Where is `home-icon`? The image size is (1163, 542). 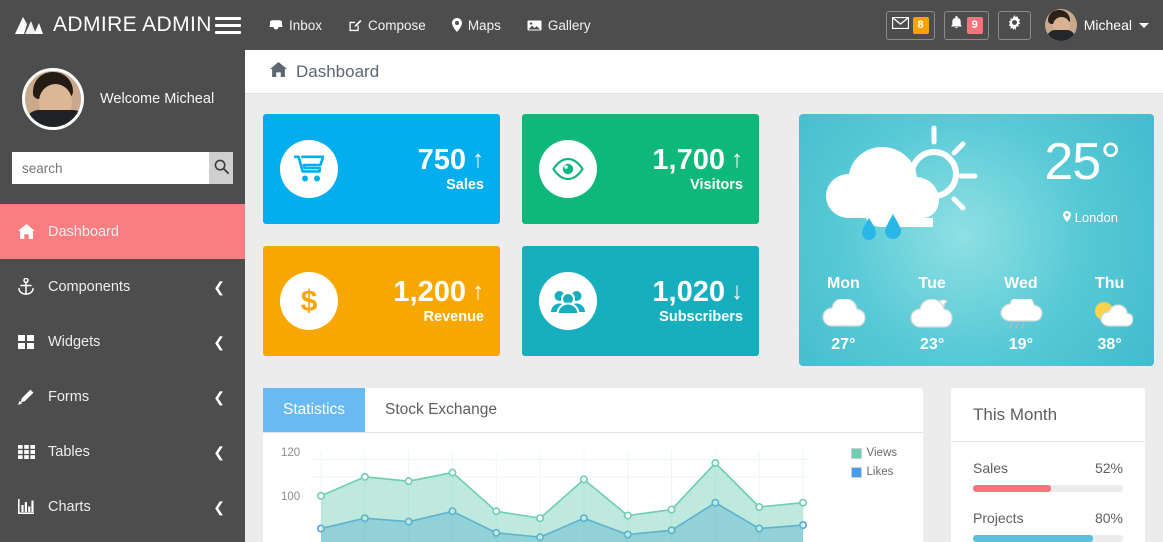 home-icon is located at coordinates (31, 231).